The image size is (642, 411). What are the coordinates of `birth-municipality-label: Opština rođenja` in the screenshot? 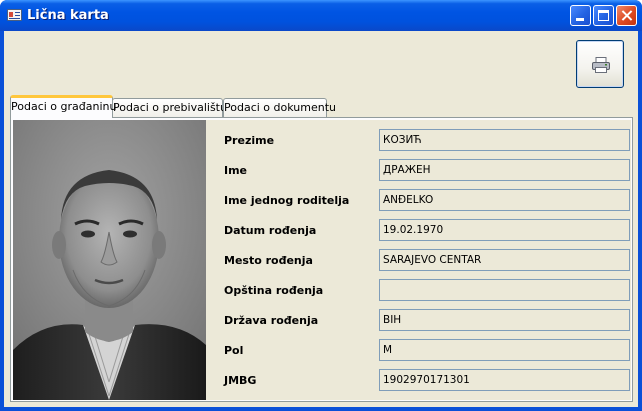 It's located at (274, 290).